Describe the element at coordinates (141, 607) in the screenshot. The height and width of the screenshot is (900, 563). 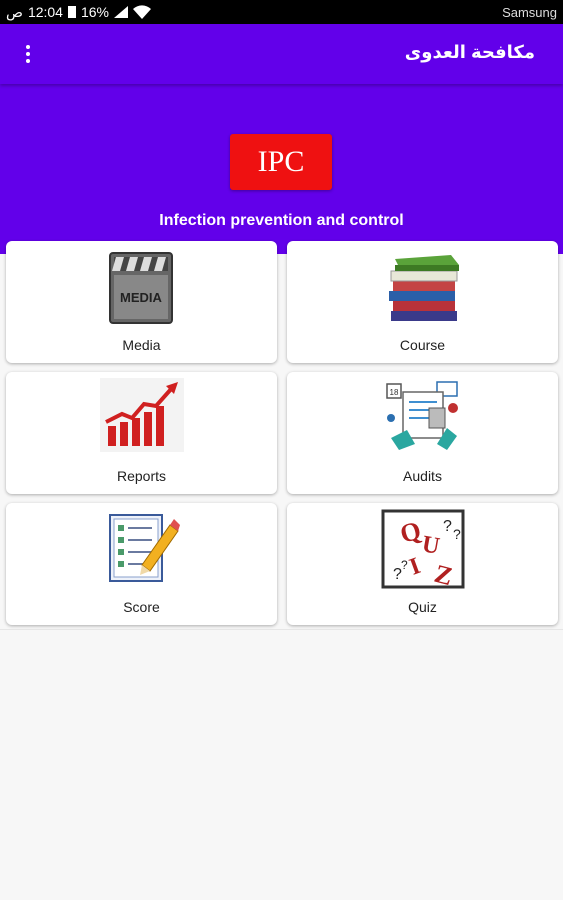
I see `score-label: Score` at that location.